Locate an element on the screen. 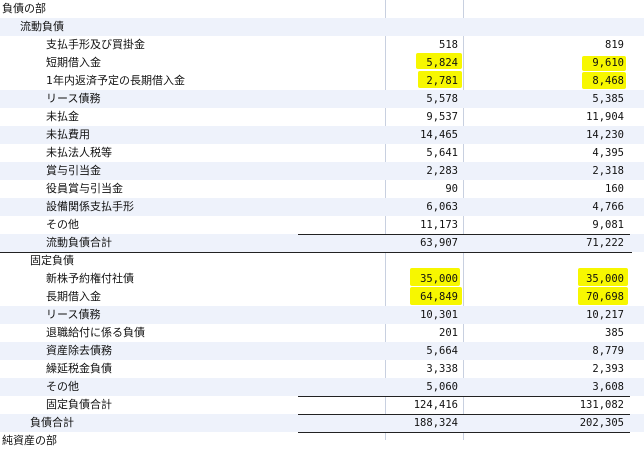 The image size is (644, 450). row-label: 繰延税金負債 is located at coordinates (79, 368).